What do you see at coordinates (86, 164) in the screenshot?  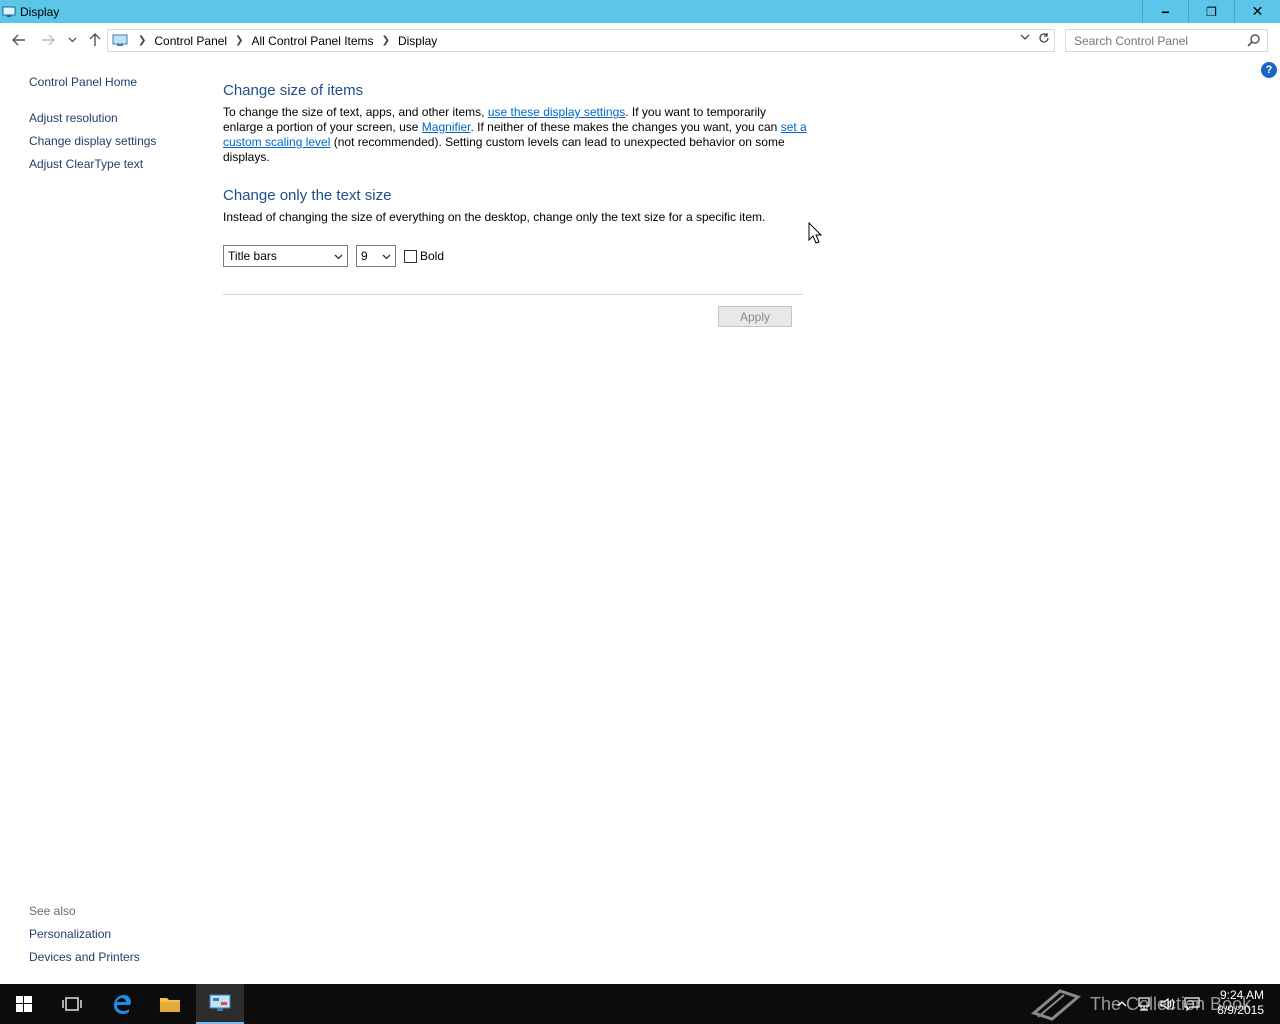 I see `adjust-cleartype-link: Adjust ClearType text` at bounding box center [86, 164].